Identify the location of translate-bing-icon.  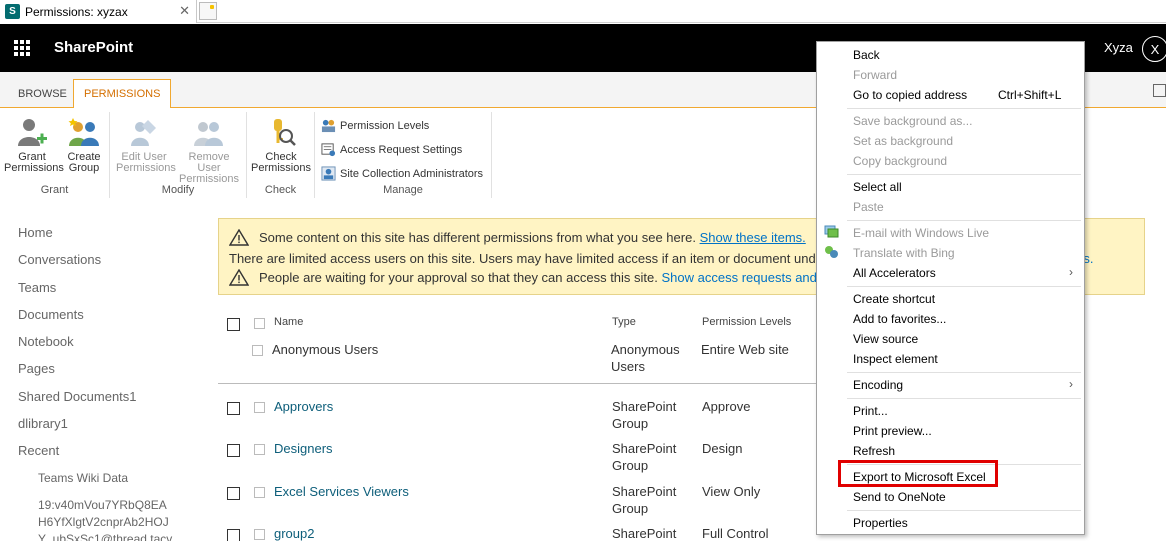
(831, 252).